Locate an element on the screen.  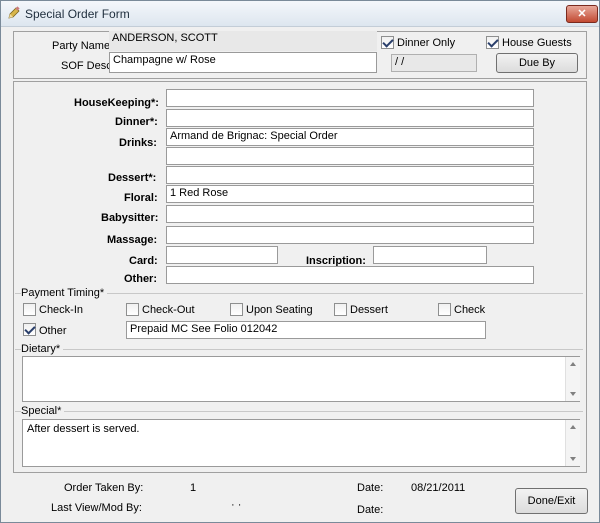
babysitter-label: Babysitter: is located at coordinates (130, 218).